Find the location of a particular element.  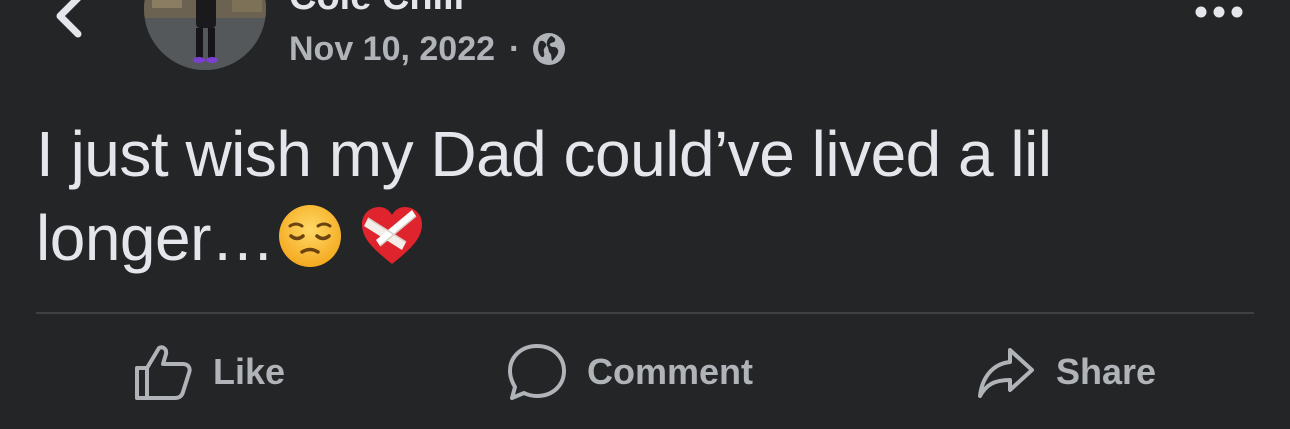

pensive-face-emoji is located at coordinates (310, 236).